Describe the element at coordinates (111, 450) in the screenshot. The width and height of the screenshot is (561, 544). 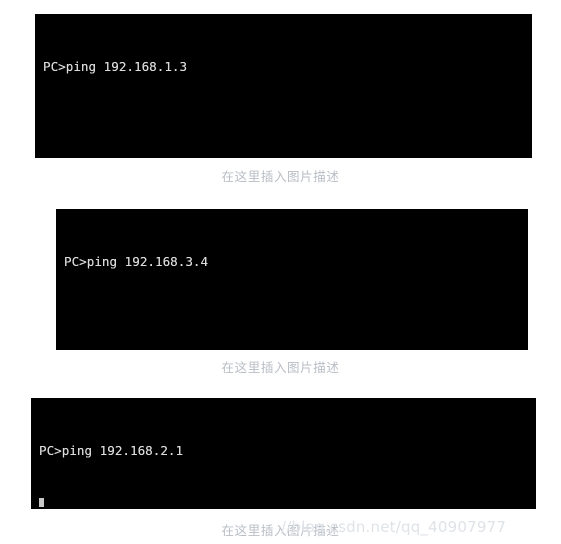
I see `terminal-3-line-0: PC>ping 192.168.2.1` at that location.